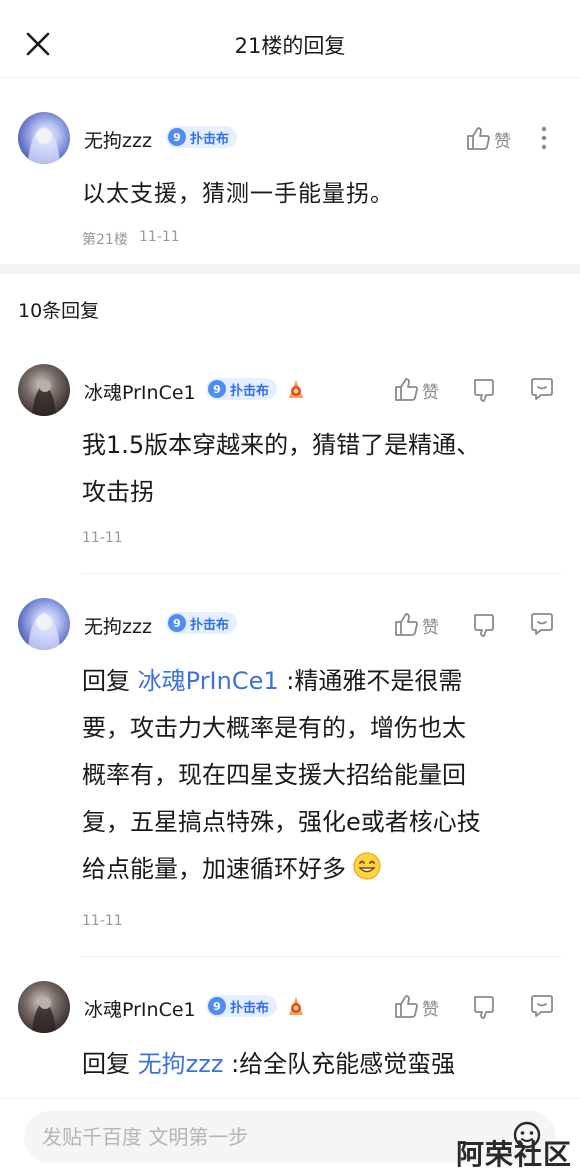 The image size is (580, 1173). I want to click on reply-line: 复，五星搞点特殊，强化e或者核心技, so click(281, 822).